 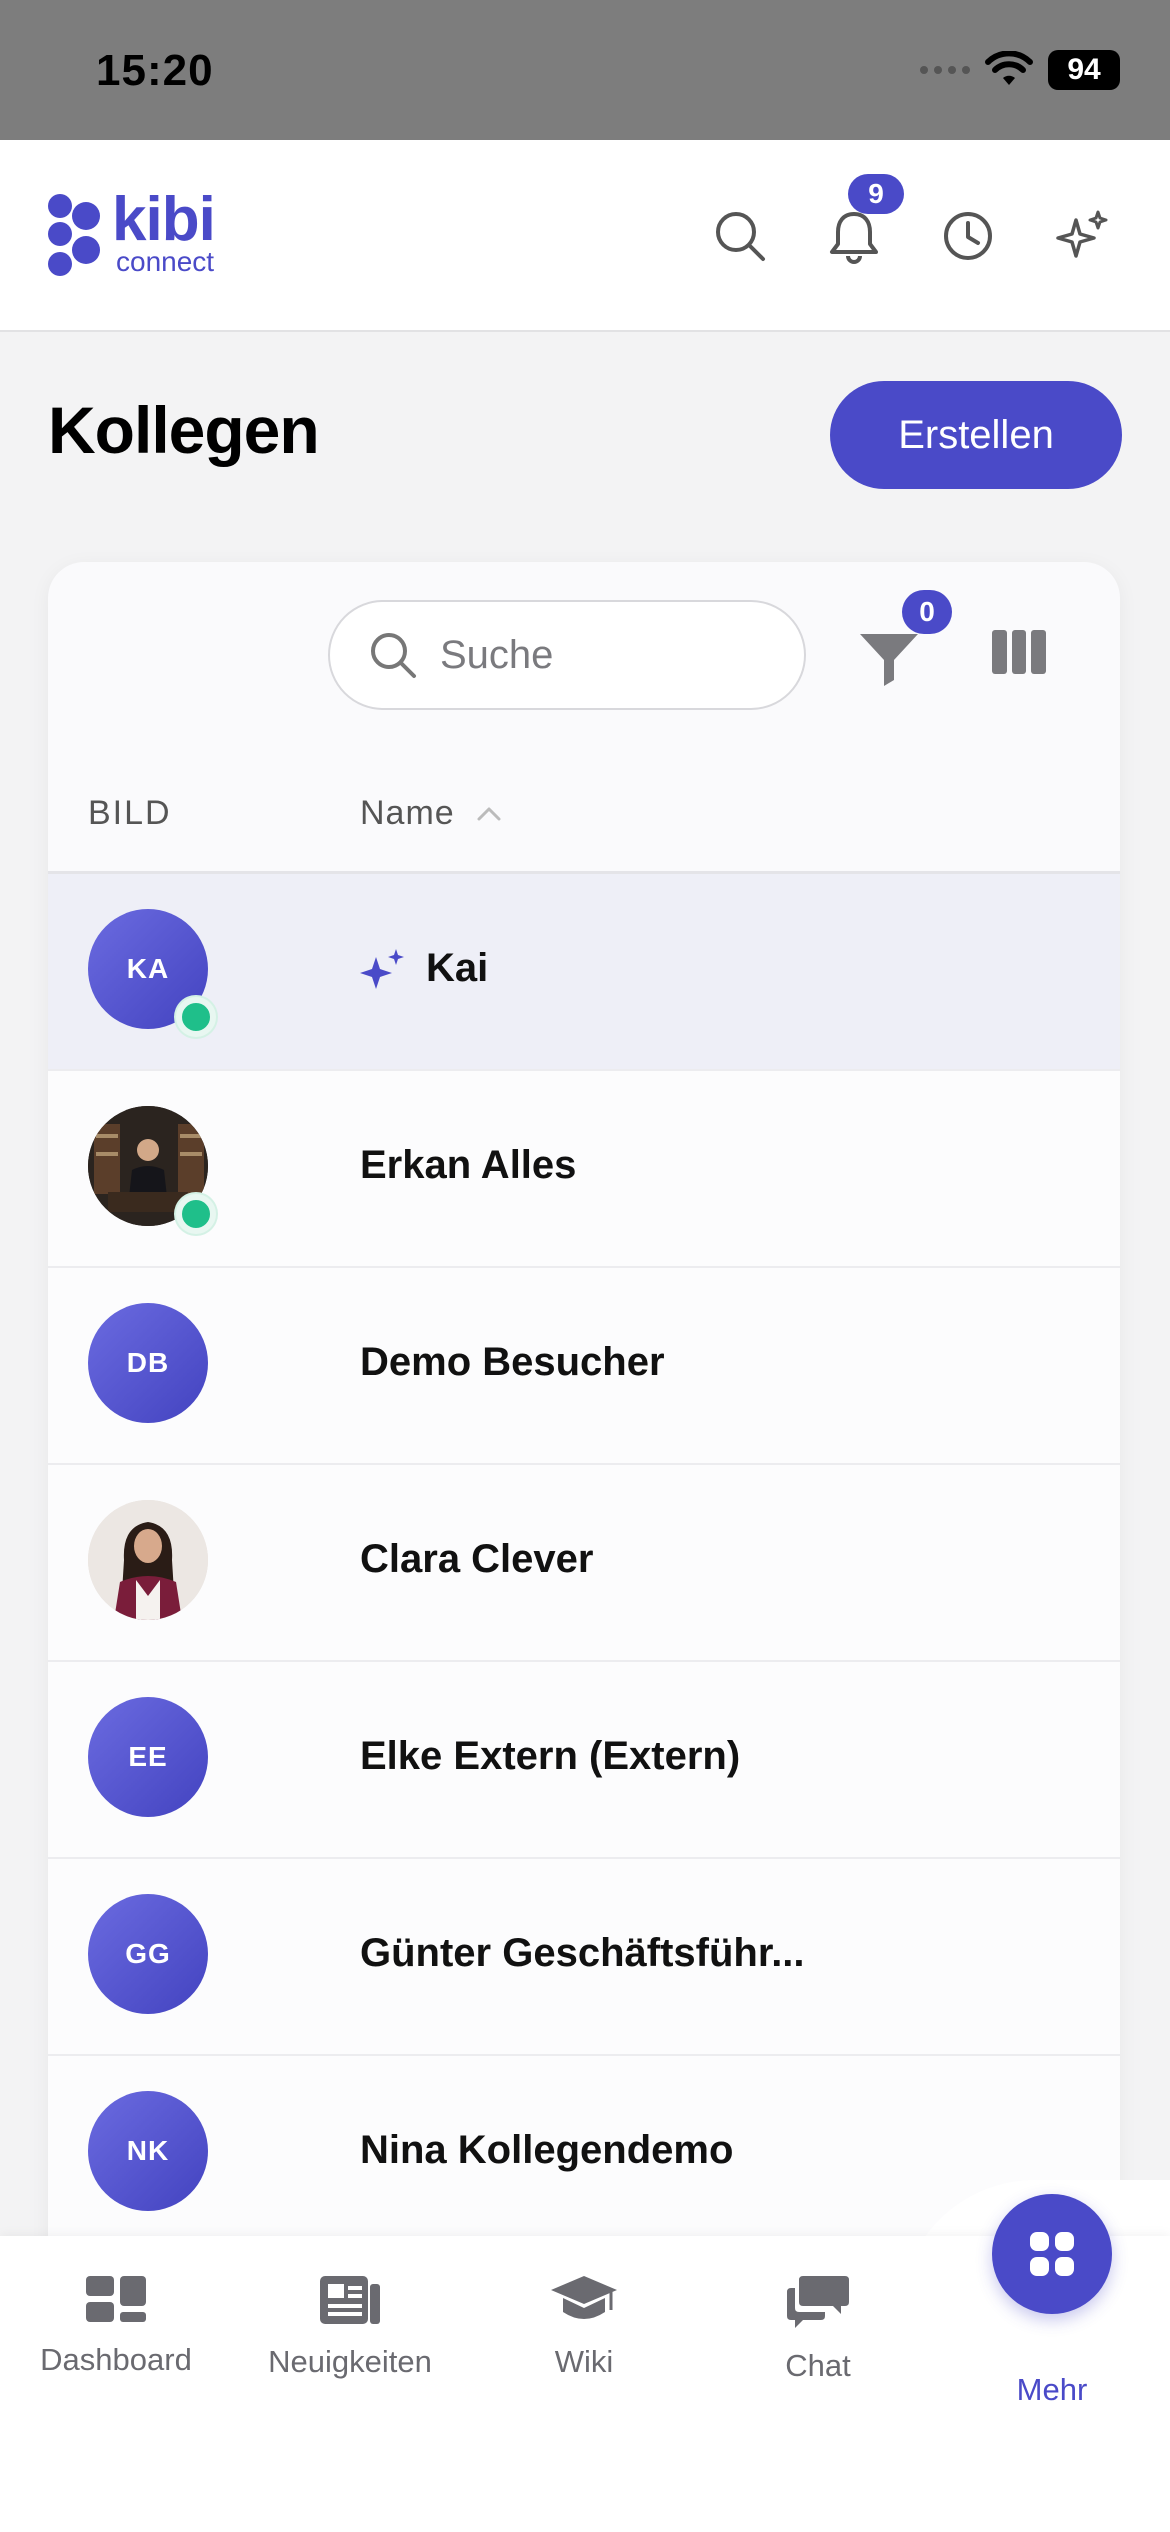 I want to click on table-row: EE Elke Extern (Extern), so click(x=584, y=1760).